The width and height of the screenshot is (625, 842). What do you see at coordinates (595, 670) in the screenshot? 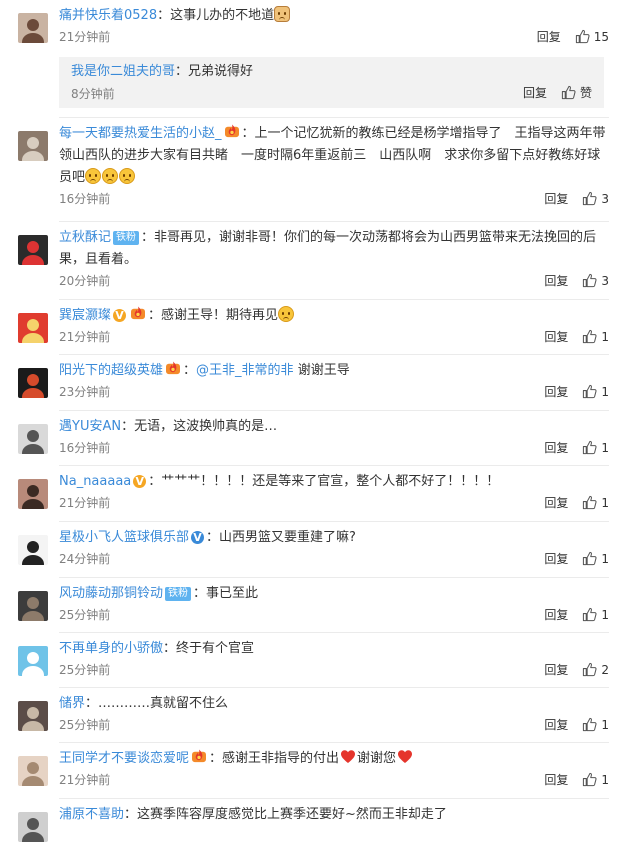
I see `like-button: 2` at bounding box center [595, 670].